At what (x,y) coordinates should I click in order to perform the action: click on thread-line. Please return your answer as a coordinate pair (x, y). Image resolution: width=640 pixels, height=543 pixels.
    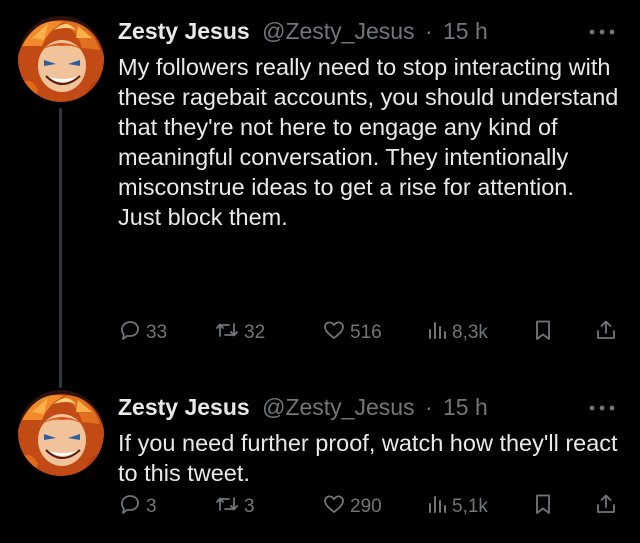
    Looking at the image, I should click on (60, 248).